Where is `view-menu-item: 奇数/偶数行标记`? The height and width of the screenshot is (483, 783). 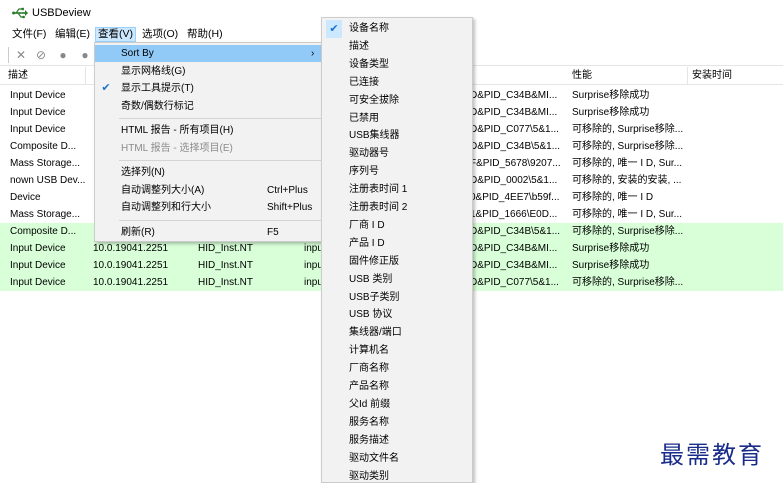
view-menu-item: 奇数/偶数行标记 is located at coordinates (210, 106).